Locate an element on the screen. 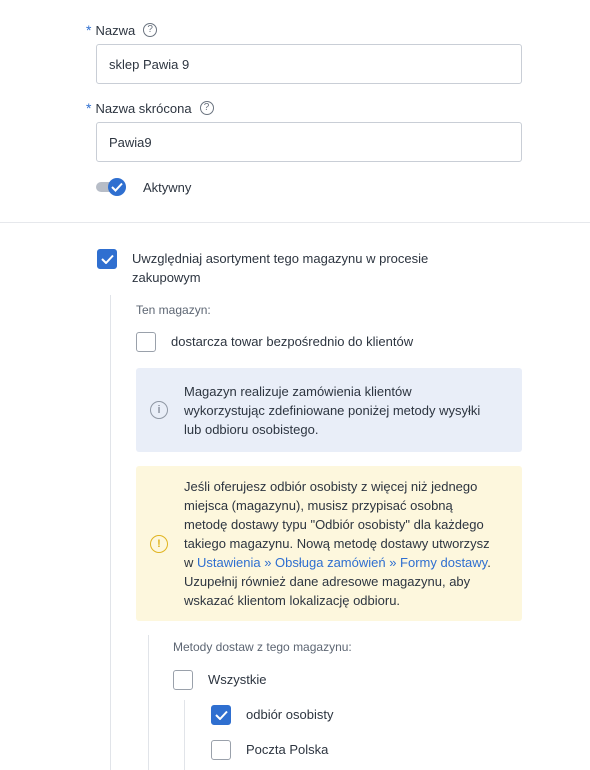 This screenshot has width=590, height=770. warning-icon: ! is located at coordinates (159, 543).